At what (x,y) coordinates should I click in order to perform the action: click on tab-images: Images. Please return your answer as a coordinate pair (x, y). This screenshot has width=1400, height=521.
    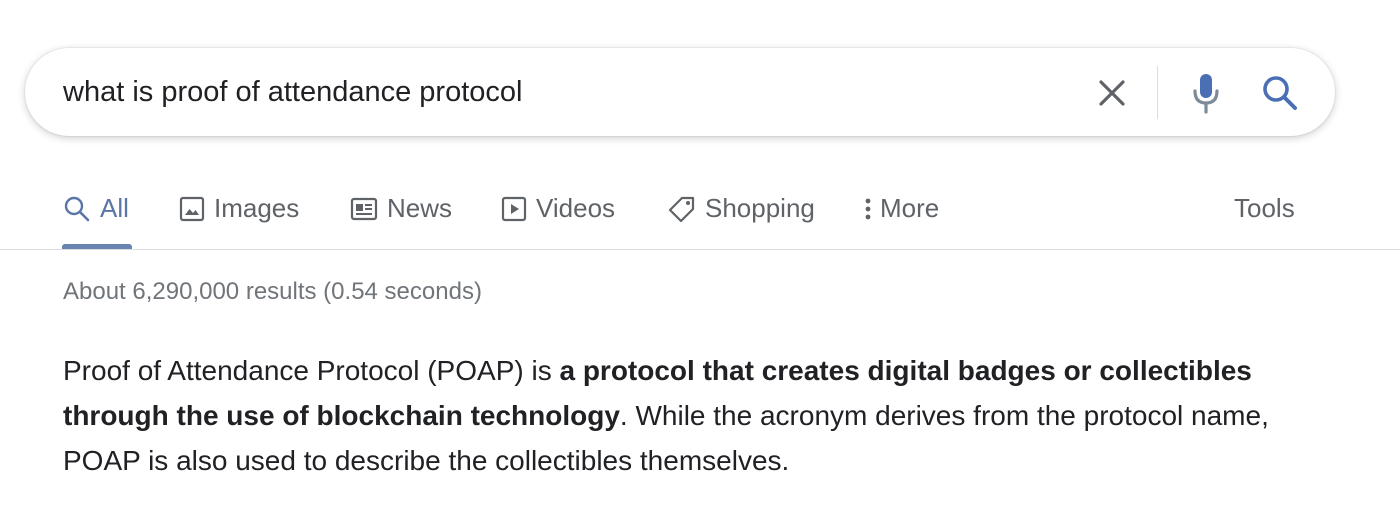
    Looking at the image, I should click on (239, 208).